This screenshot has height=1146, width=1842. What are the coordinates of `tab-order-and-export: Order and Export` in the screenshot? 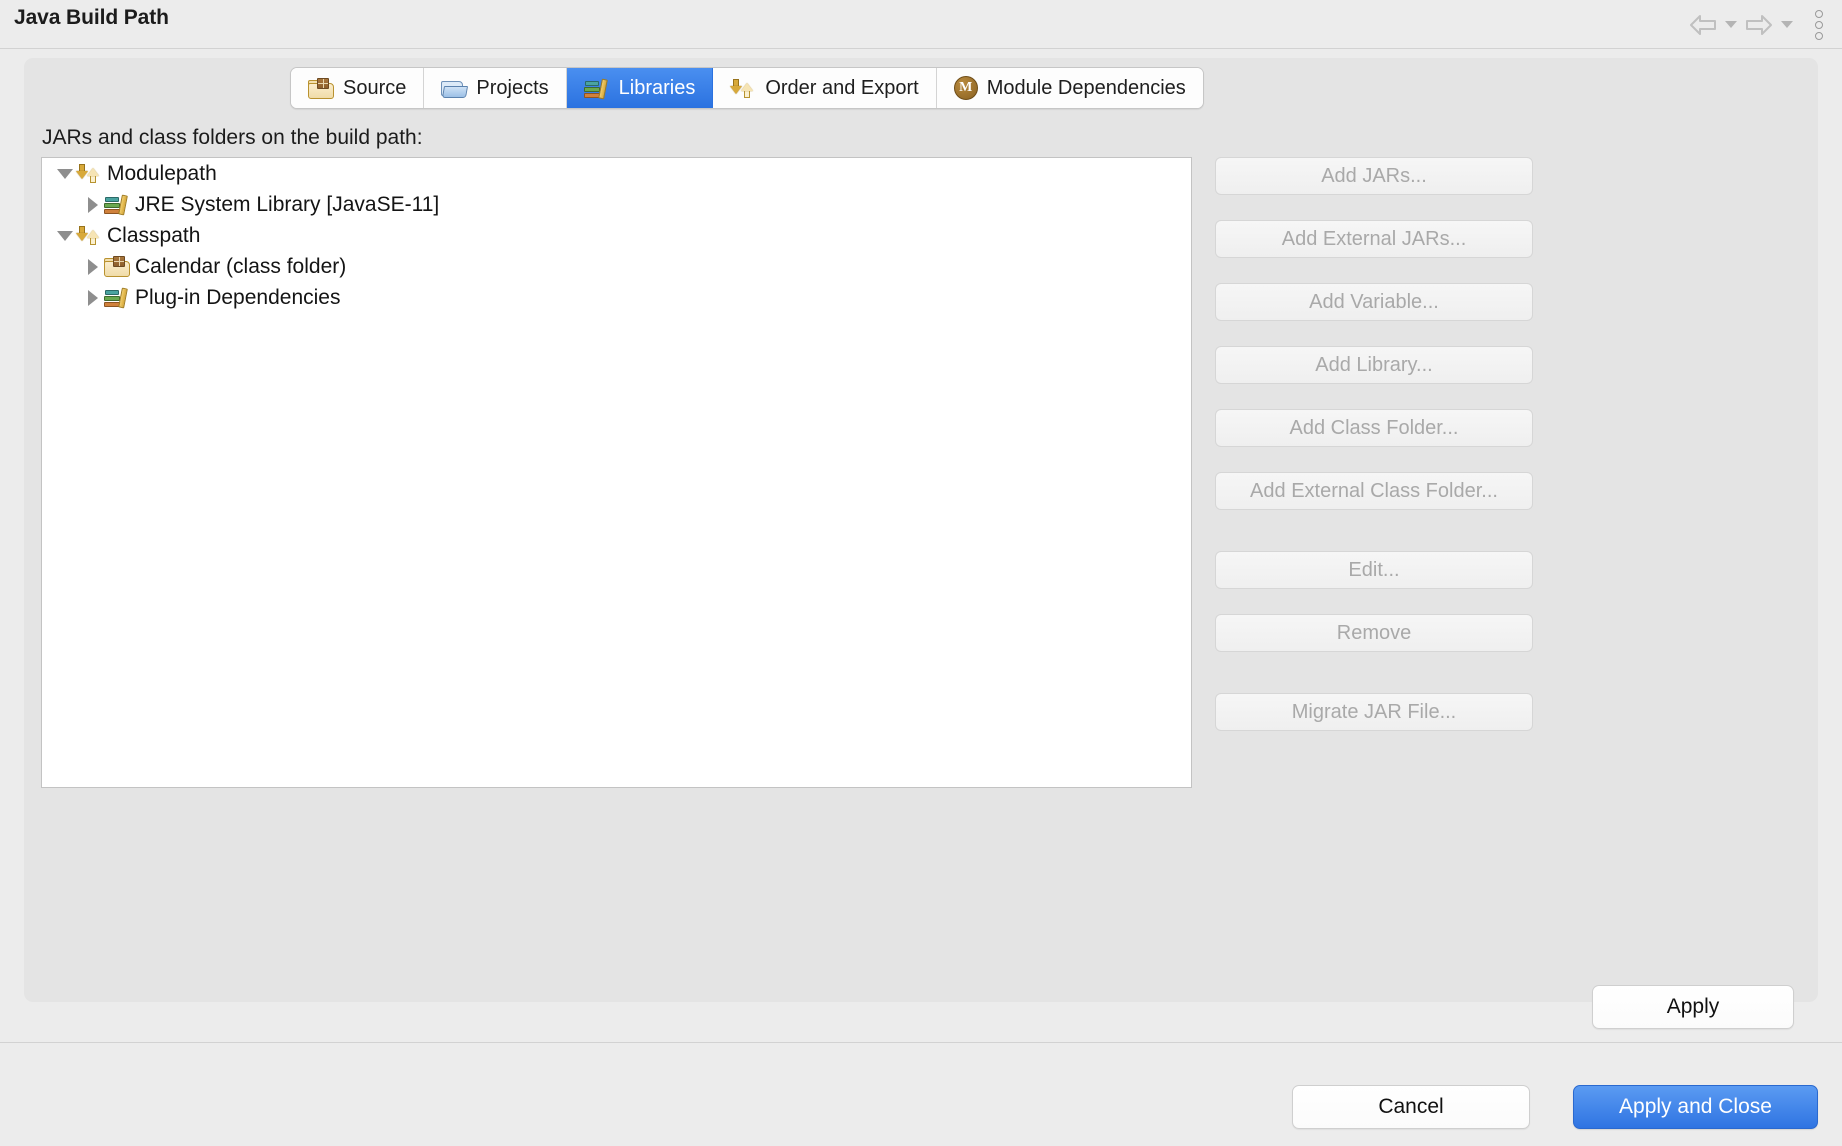 It's located at (825, 88).